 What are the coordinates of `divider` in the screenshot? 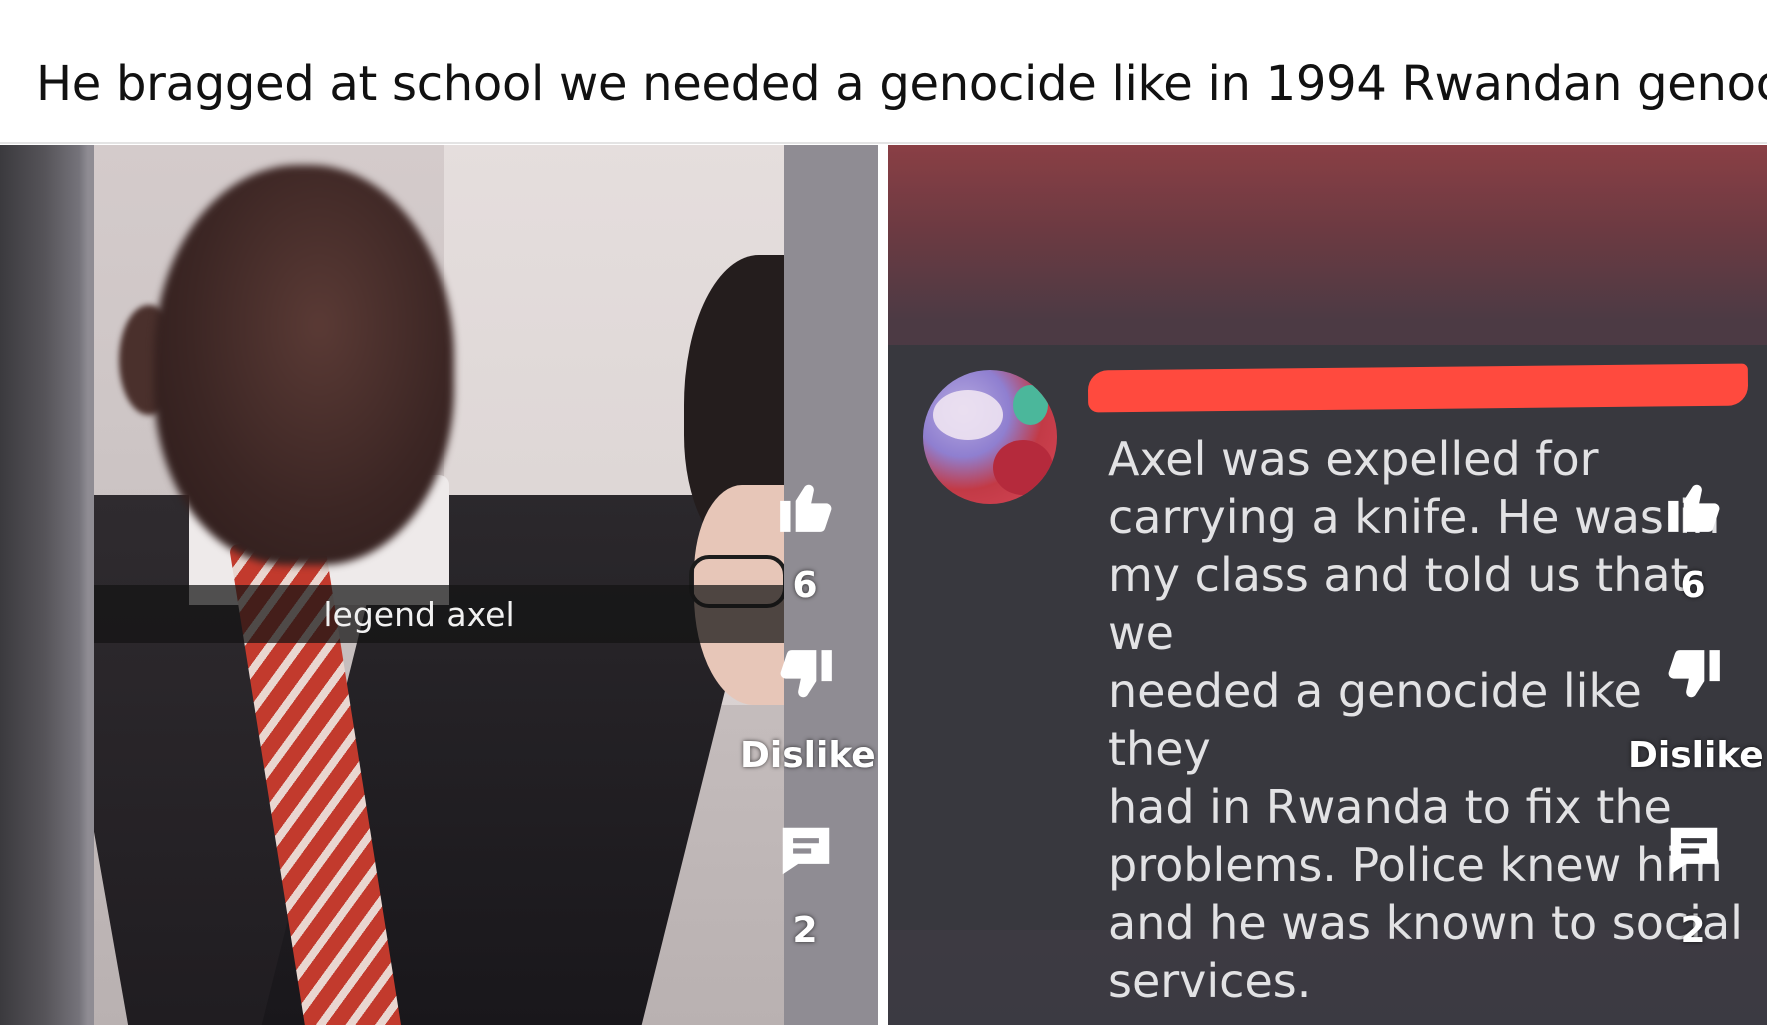 It's located at (883, 143).